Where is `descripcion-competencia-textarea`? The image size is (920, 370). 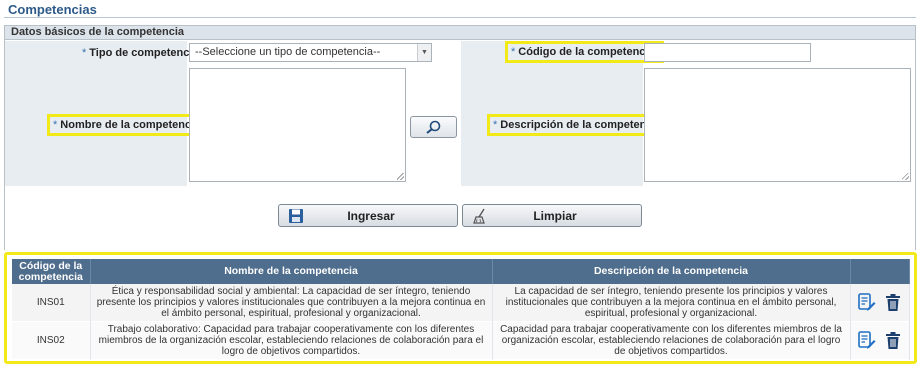
descripcion-competencia-textarea is located at coordinates (777, 125).